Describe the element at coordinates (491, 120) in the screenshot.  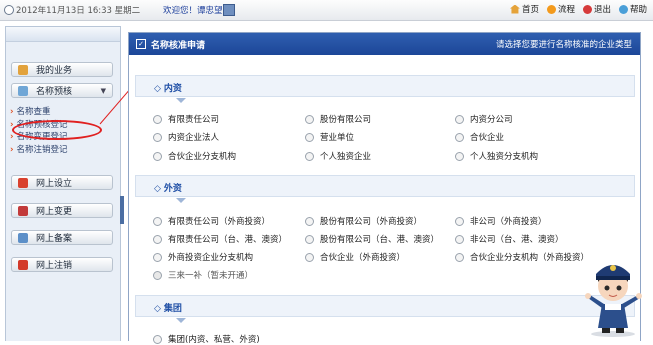
I see `option-label: 内资分公司` at that location.